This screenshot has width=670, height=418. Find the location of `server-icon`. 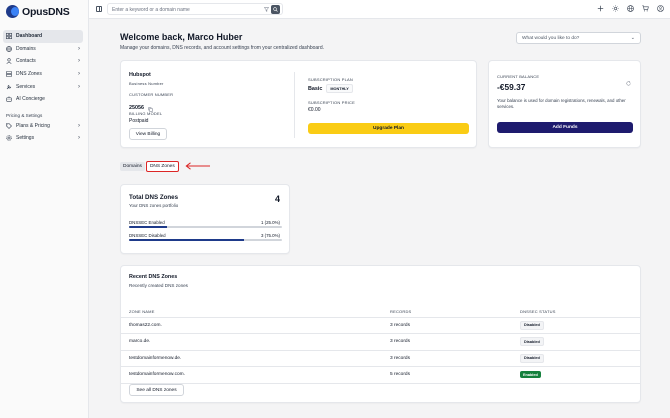

server-icon is located at coordinates (9, 74).